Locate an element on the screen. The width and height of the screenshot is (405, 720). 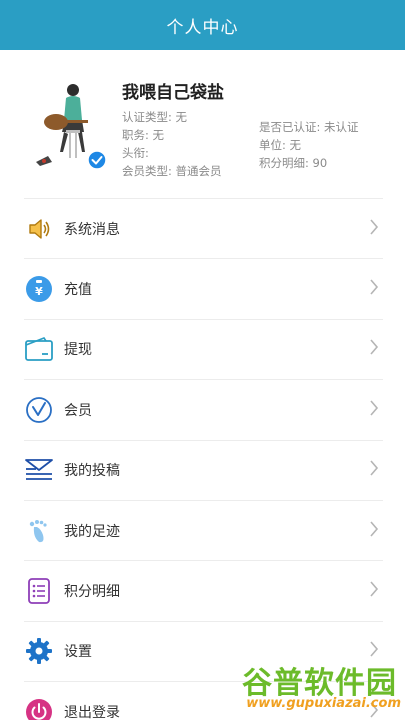
unit-text: 单位: 无 is located at coordinates (280, 145).